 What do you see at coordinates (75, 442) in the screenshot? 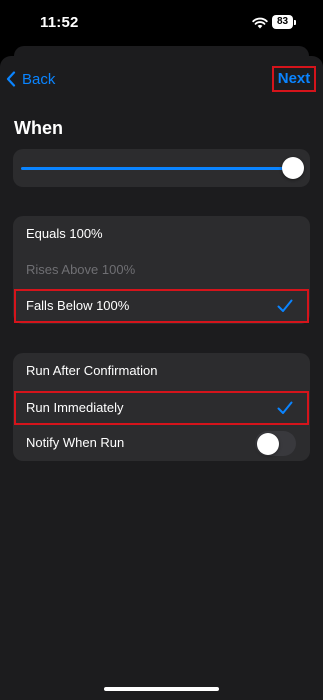
I see `notify-when-run-label: Notify When Run` at bounding box center [75, 442].